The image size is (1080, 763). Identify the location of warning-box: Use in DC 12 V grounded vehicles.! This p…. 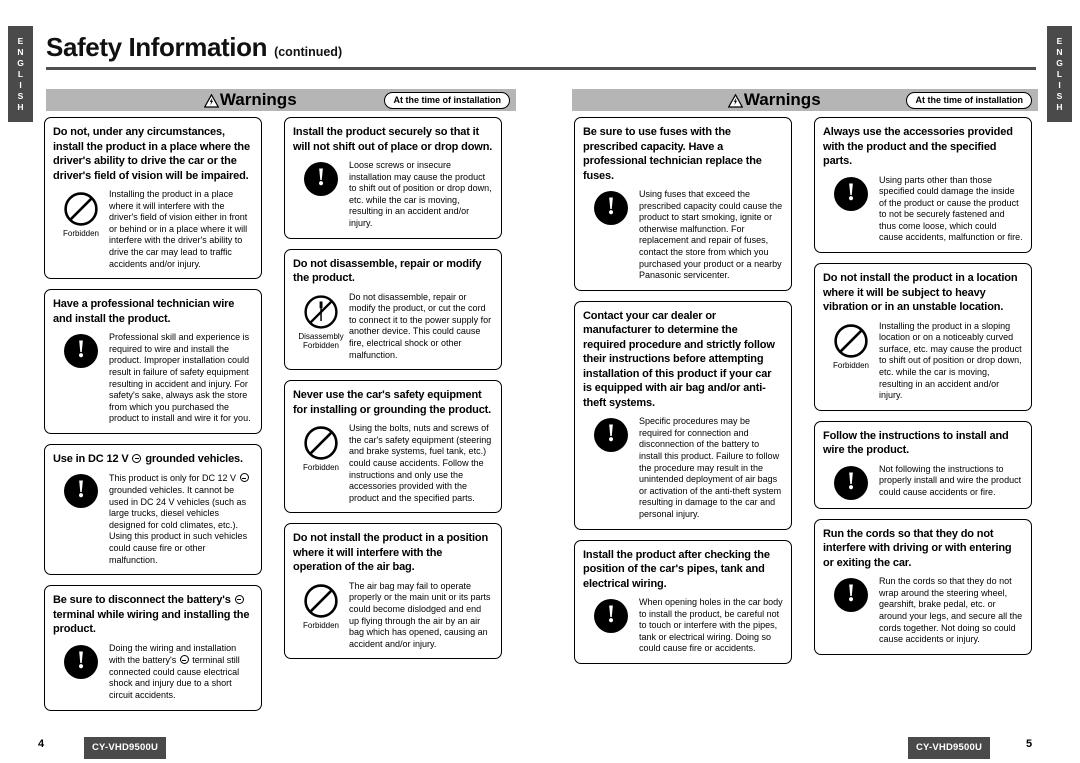
(153, 509).